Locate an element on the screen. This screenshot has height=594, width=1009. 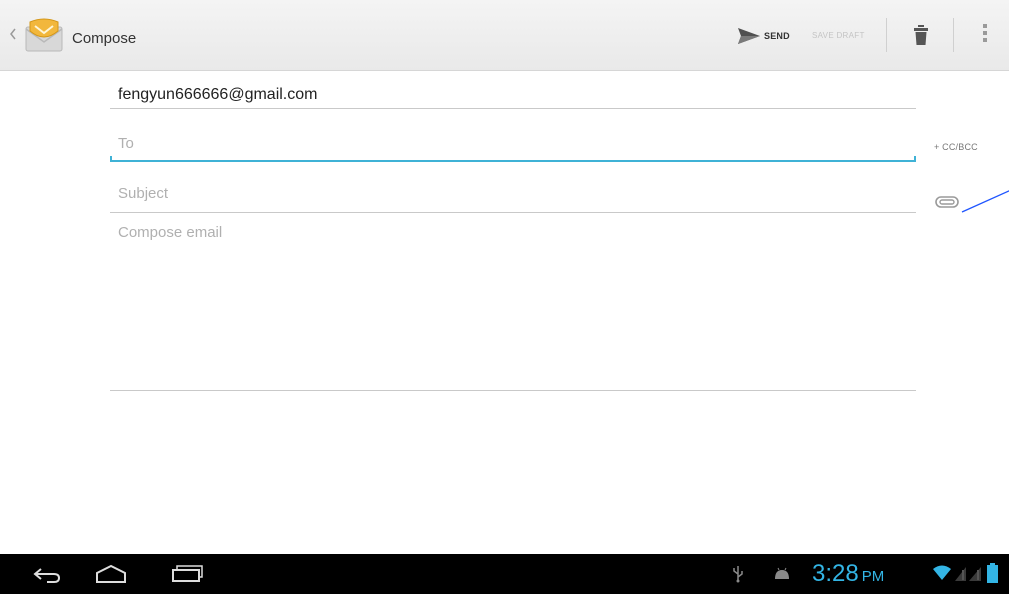
body-underline is located at coordinates (513, 390).